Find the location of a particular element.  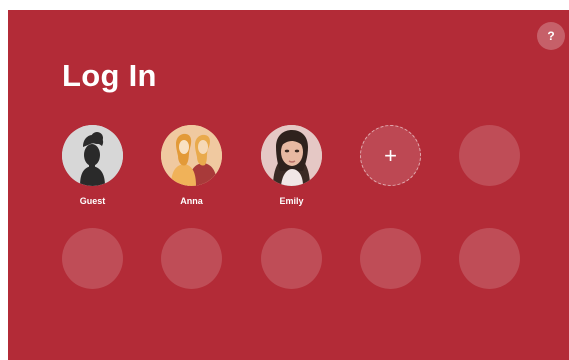

user-name-label: Guest is located at coordinates (92, 201).